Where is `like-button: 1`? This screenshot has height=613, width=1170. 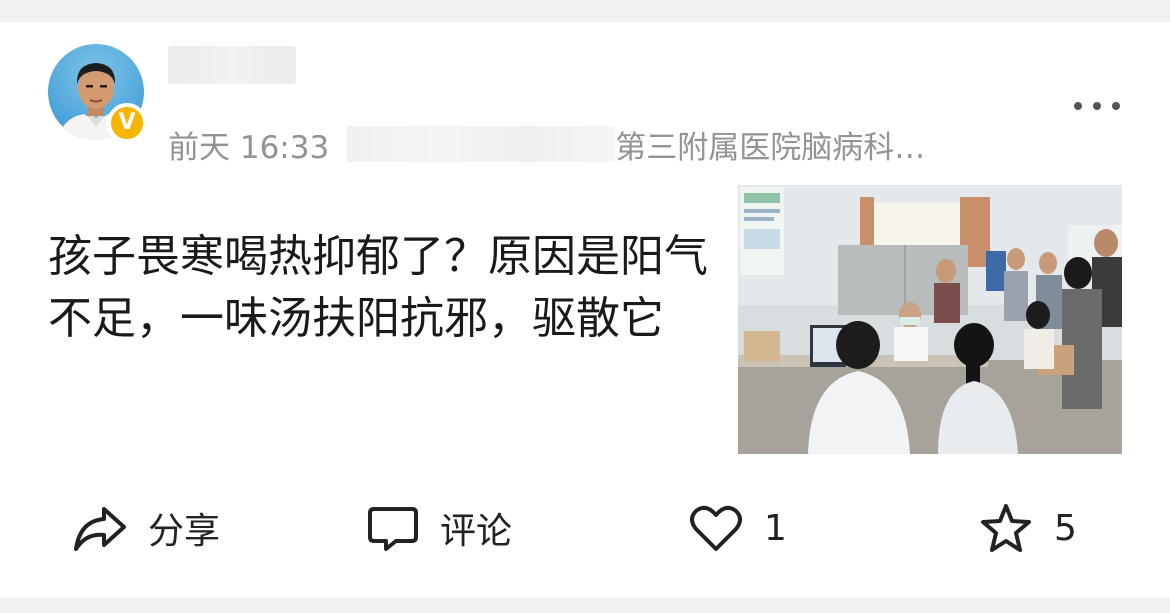 like-button: 1 is located at coordinates (737, 528).